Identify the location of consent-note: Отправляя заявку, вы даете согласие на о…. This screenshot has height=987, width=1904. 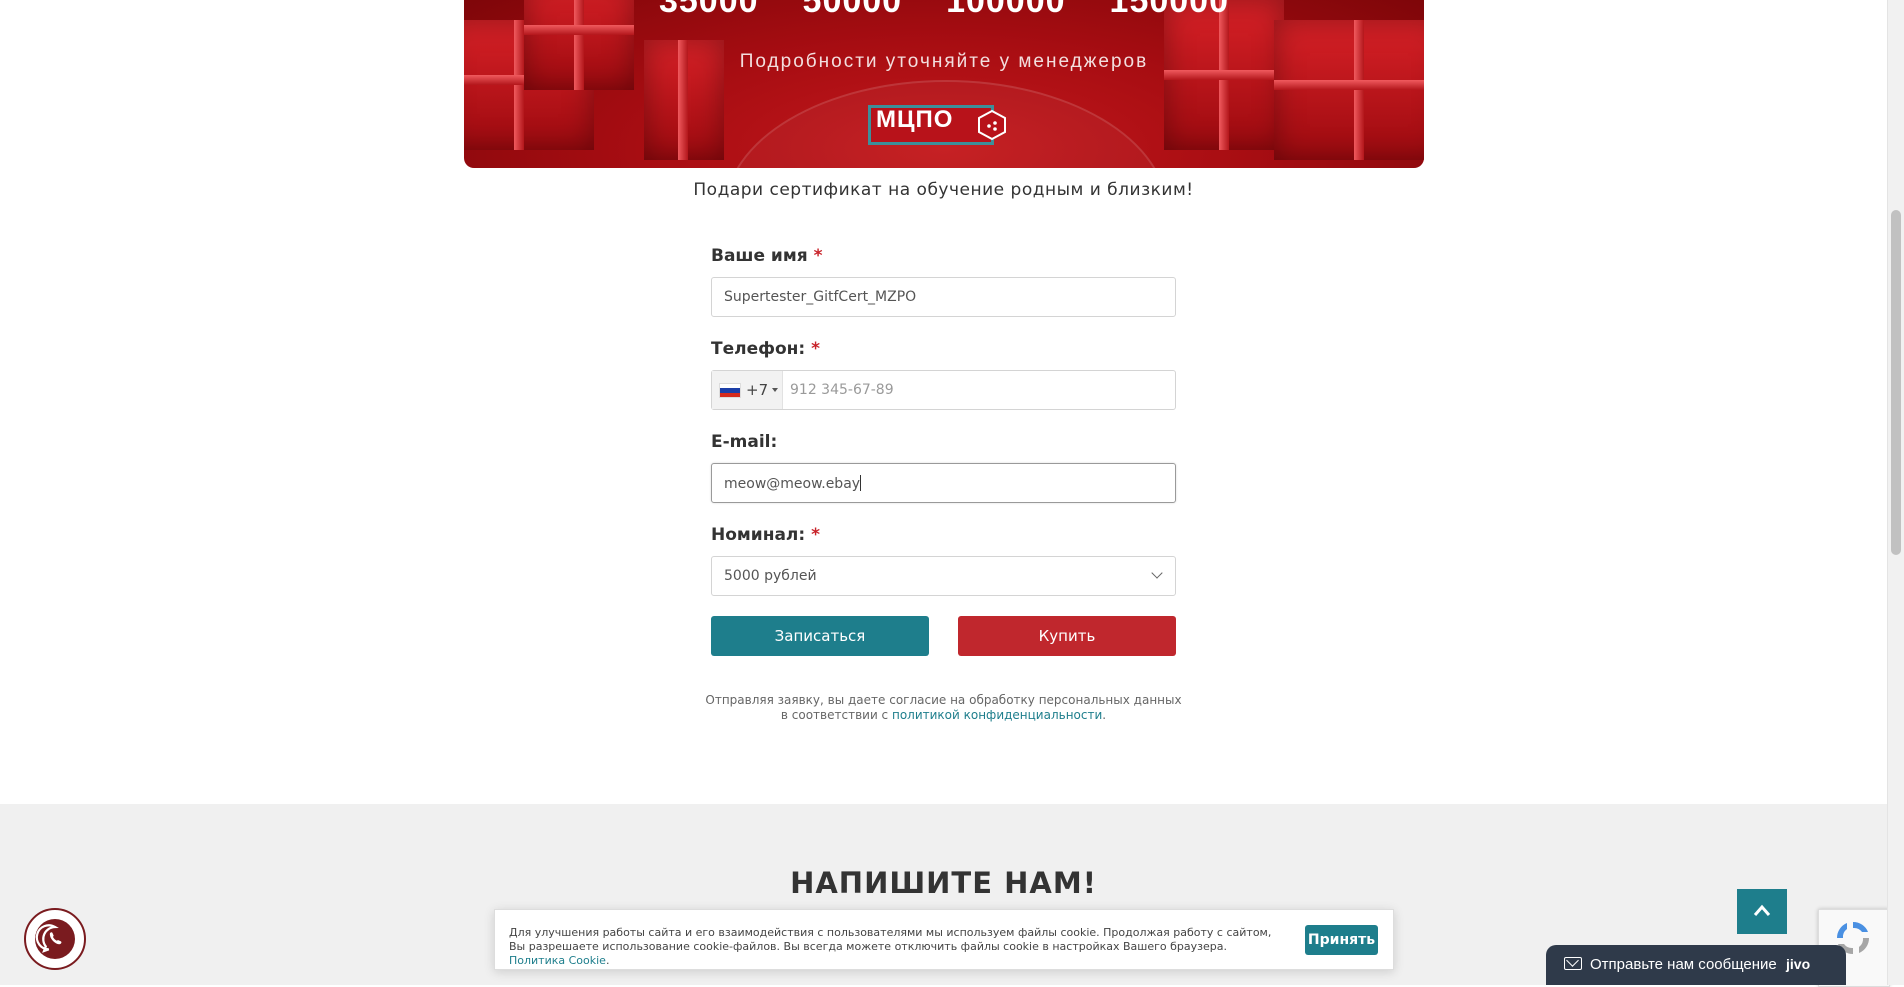
(943, 708).